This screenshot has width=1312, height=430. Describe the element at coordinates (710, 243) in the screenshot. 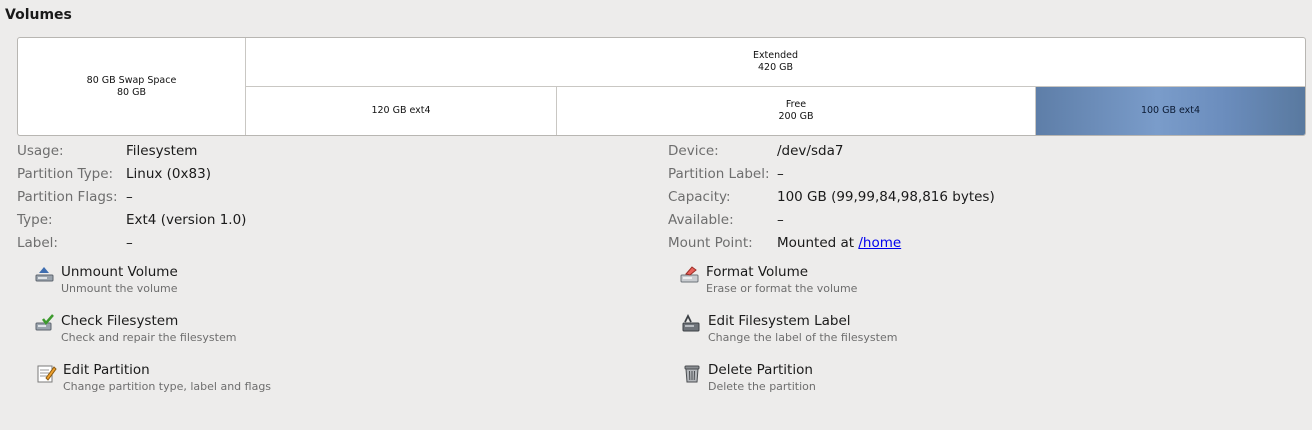

I see `mount-point-label: Mount Point:` at that location.